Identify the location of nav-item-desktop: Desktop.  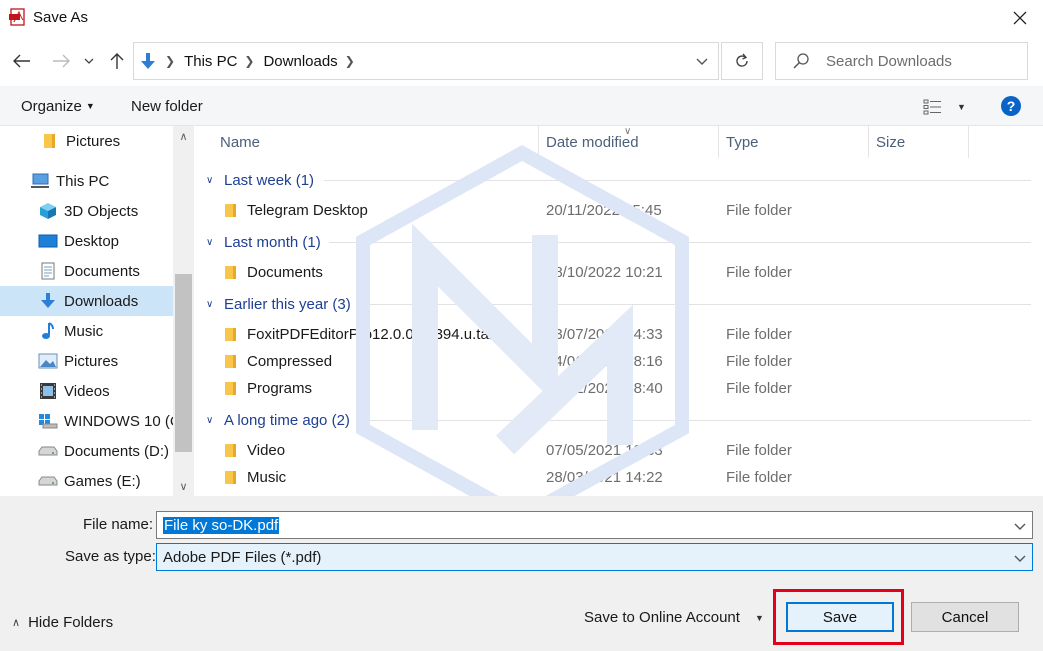
(86, 241).